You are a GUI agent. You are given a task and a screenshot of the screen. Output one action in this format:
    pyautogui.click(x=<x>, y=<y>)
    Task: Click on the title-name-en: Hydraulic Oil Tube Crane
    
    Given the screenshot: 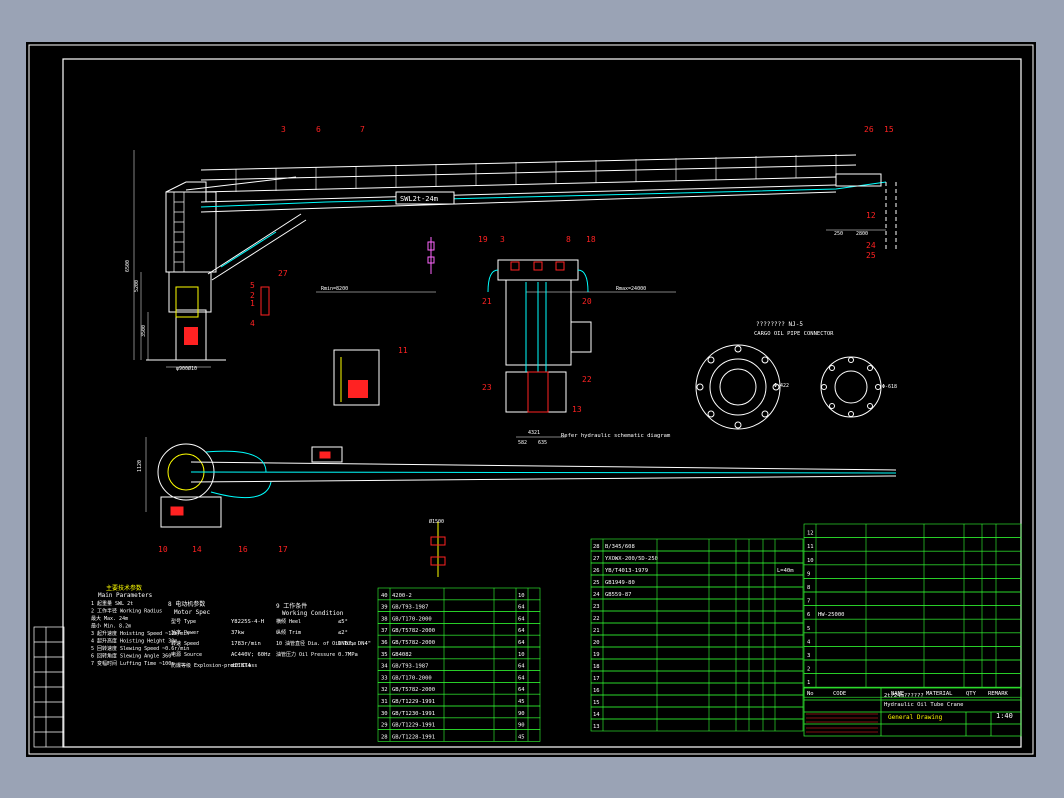 What is the action you would take?
    pyautogui.click(x=923, y=705)
    